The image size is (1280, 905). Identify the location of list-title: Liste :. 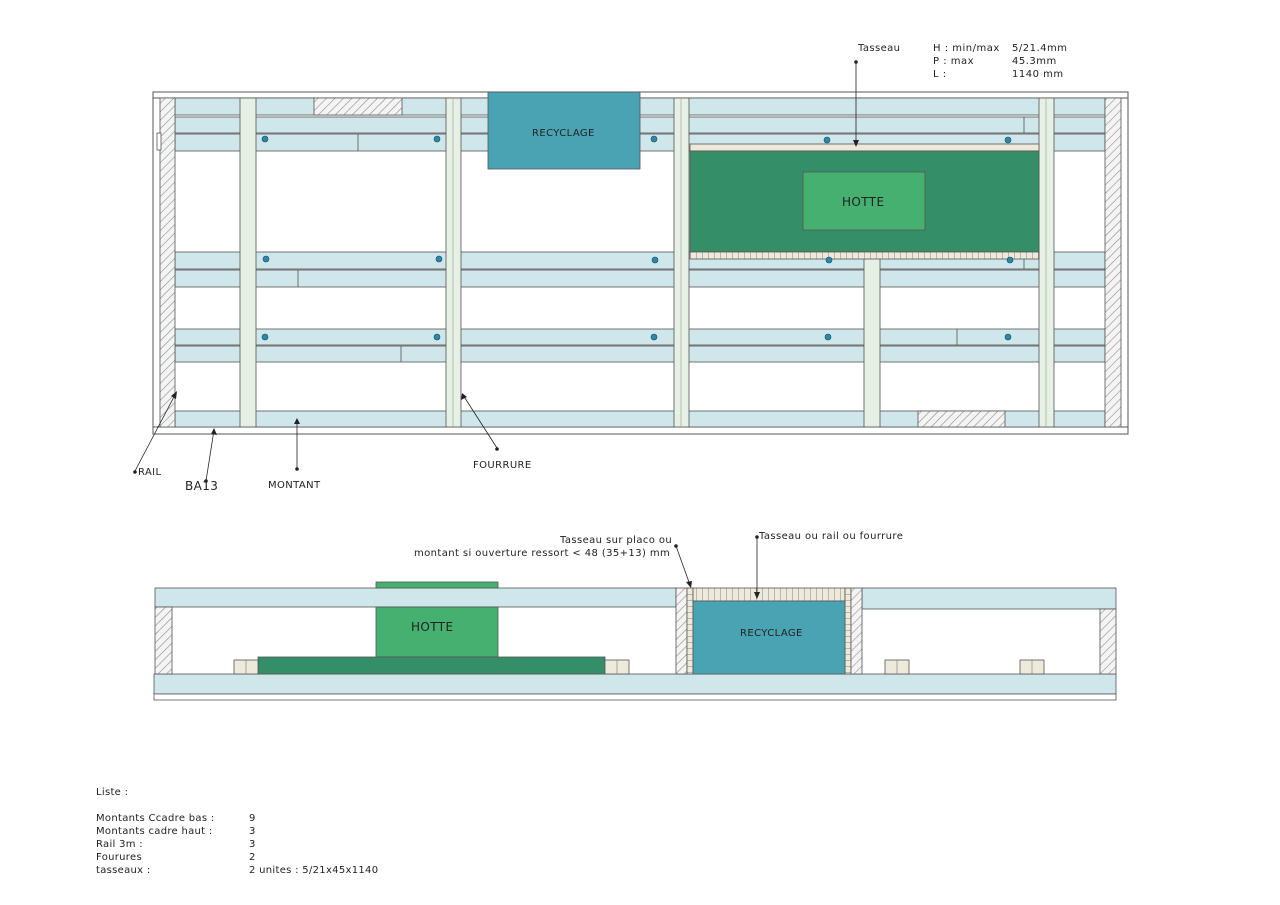
(112, 792).